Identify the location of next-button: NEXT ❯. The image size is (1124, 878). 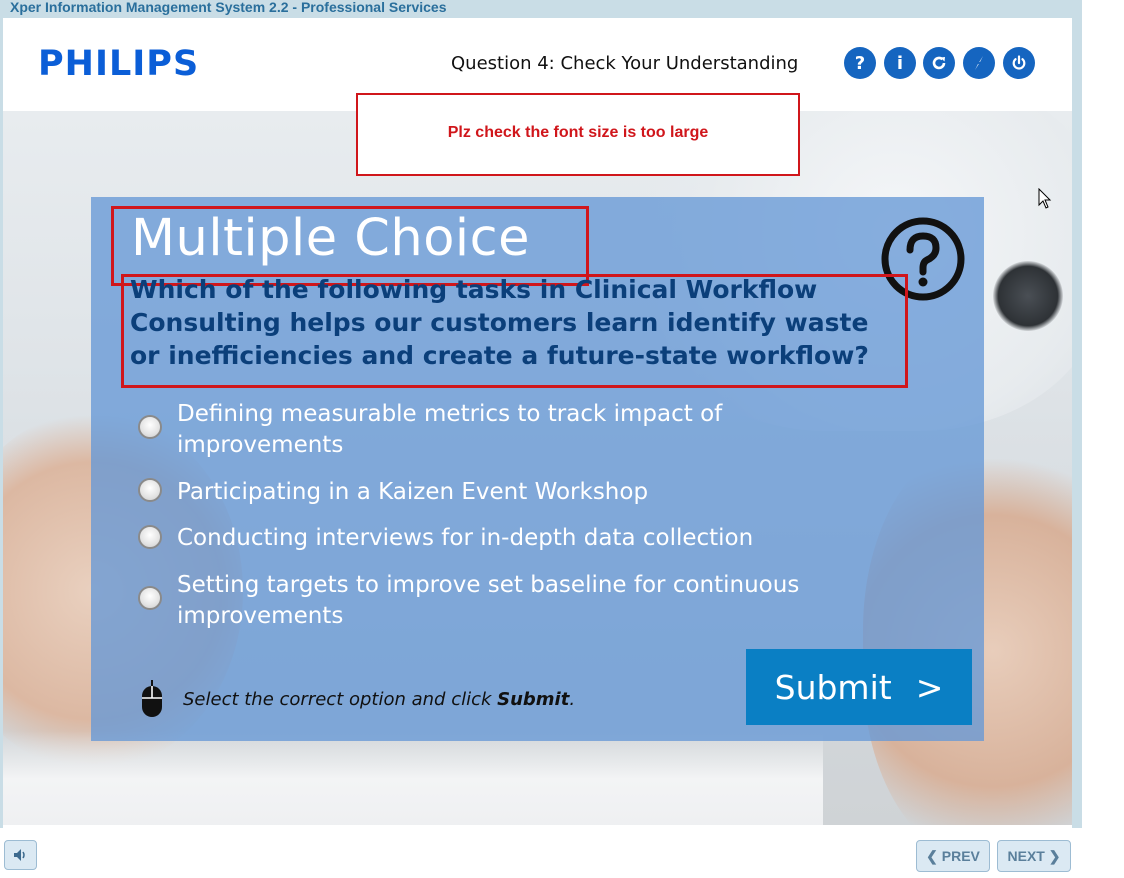
(1034, 856).